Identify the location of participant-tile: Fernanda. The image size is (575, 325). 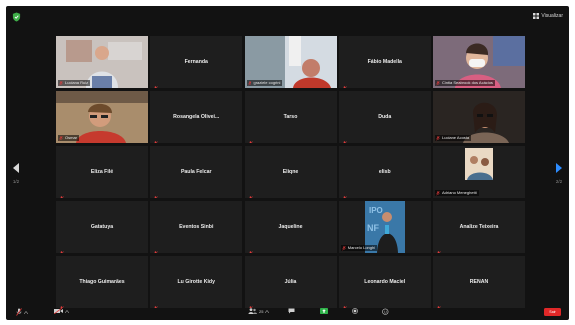
(196, 62).